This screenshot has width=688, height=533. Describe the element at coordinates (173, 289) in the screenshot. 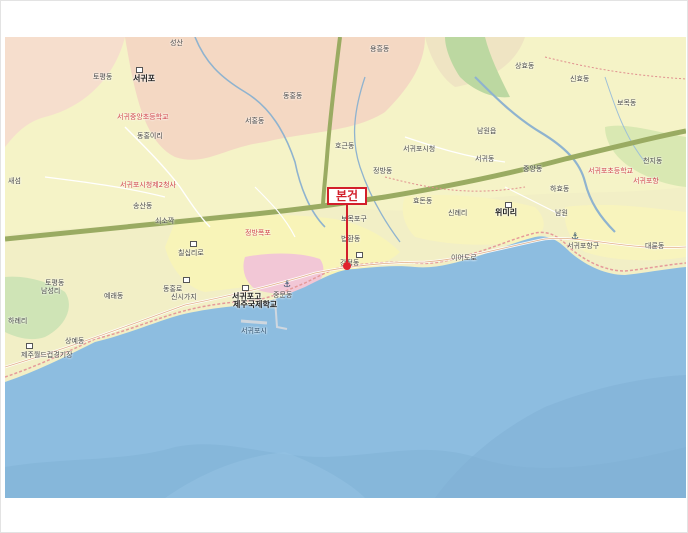

I see `place-label: 동홍로` at that location.